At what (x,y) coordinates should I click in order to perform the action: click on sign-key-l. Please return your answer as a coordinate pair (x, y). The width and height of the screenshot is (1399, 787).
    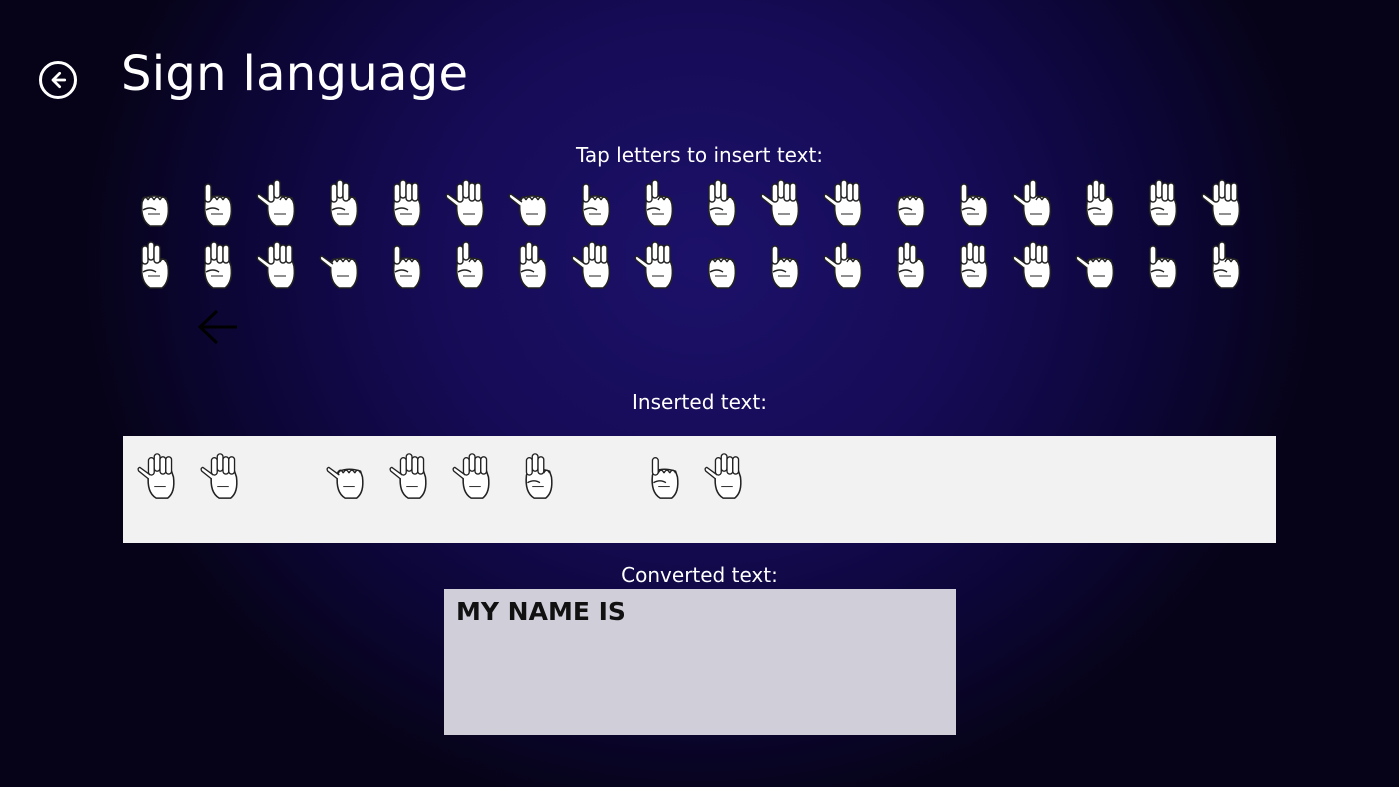
    Looking at the image, I should click on (846, 203).